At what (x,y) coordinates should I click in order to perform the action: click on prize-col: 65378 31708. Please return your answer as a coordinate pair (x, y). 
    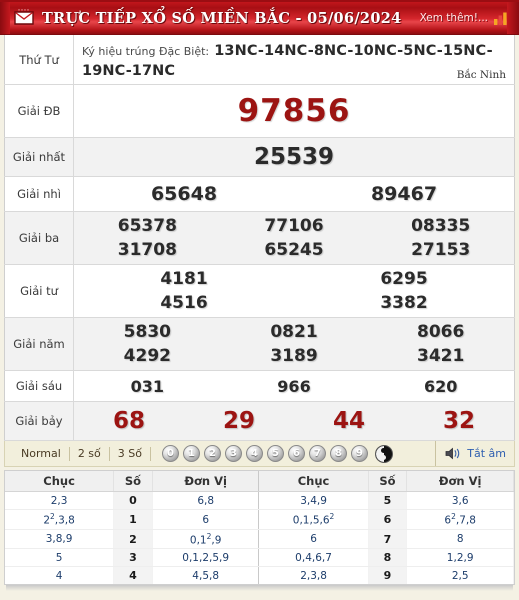
    Looking at the image, I should click on (147, 238).